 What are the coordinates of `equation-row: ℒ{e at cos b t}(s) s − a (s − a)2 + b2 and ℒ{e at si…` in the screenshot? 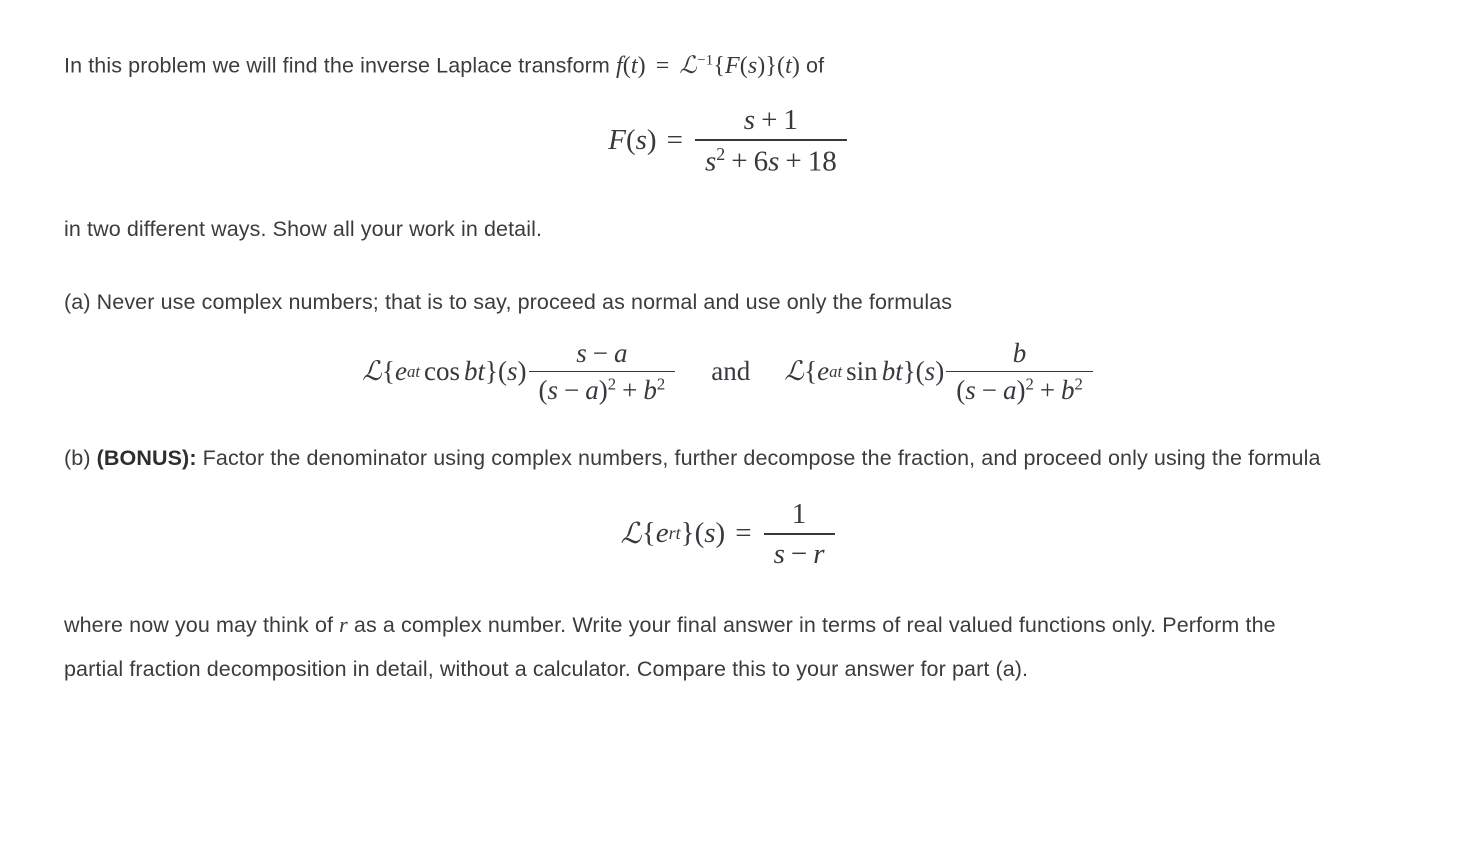 It's located at (728, 372).